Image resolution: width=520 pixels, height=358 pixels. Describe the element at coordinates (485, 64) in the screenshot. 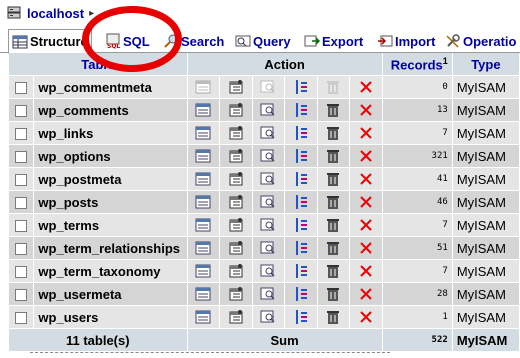

I see `type-column-header: Type` at that location.